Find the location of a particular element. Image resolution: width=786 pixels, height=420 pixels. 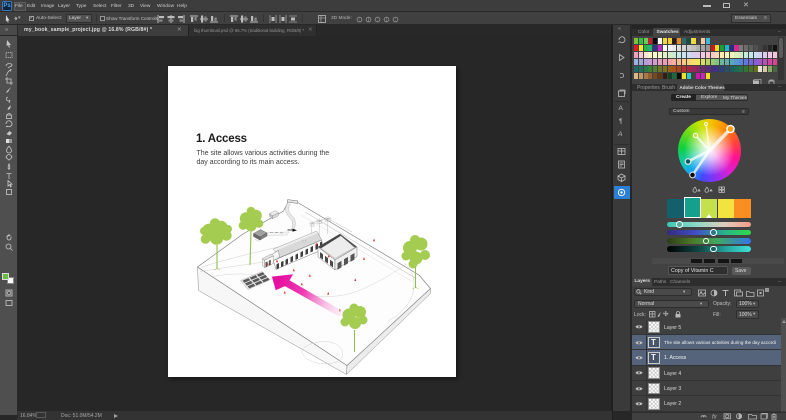

svg-text: fx is located at coordinates (715, 417).